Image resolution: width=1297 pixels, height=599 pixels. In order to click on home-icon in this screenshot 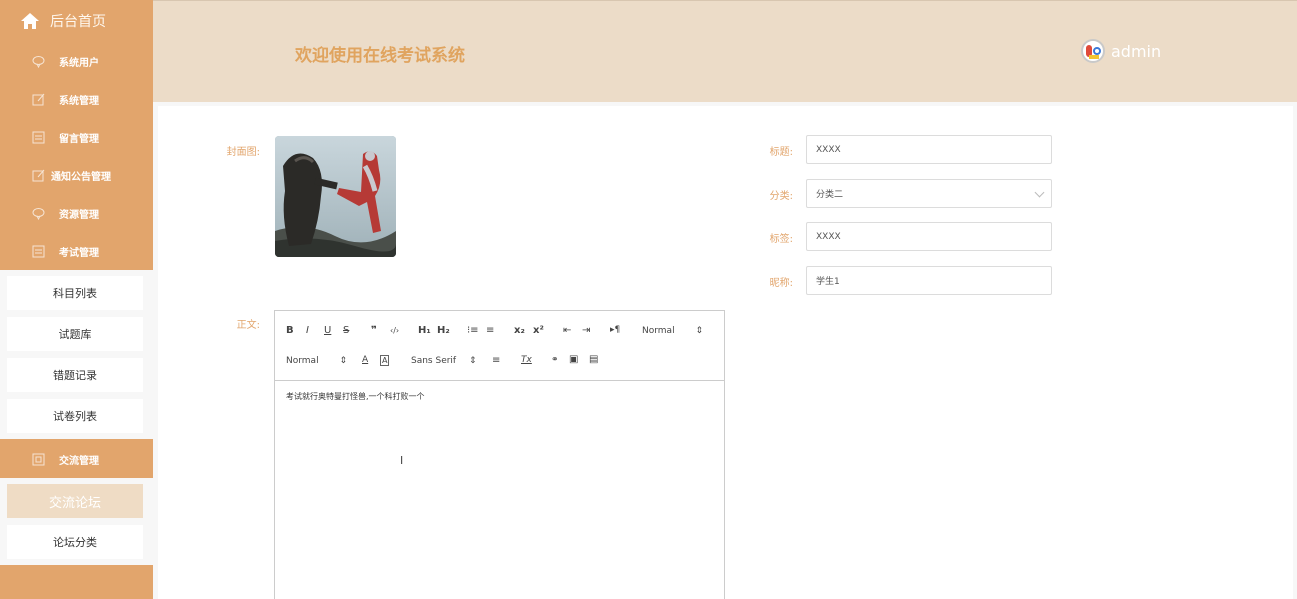, I will do `click(30, 21)`.